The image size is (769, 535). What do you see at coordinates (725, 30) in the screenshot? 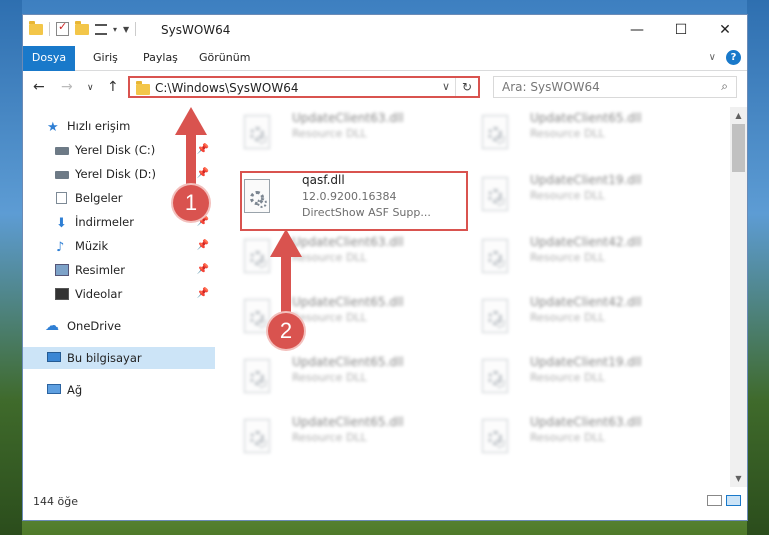
I see `close-button: ✕` at bounding box center [725, 30].